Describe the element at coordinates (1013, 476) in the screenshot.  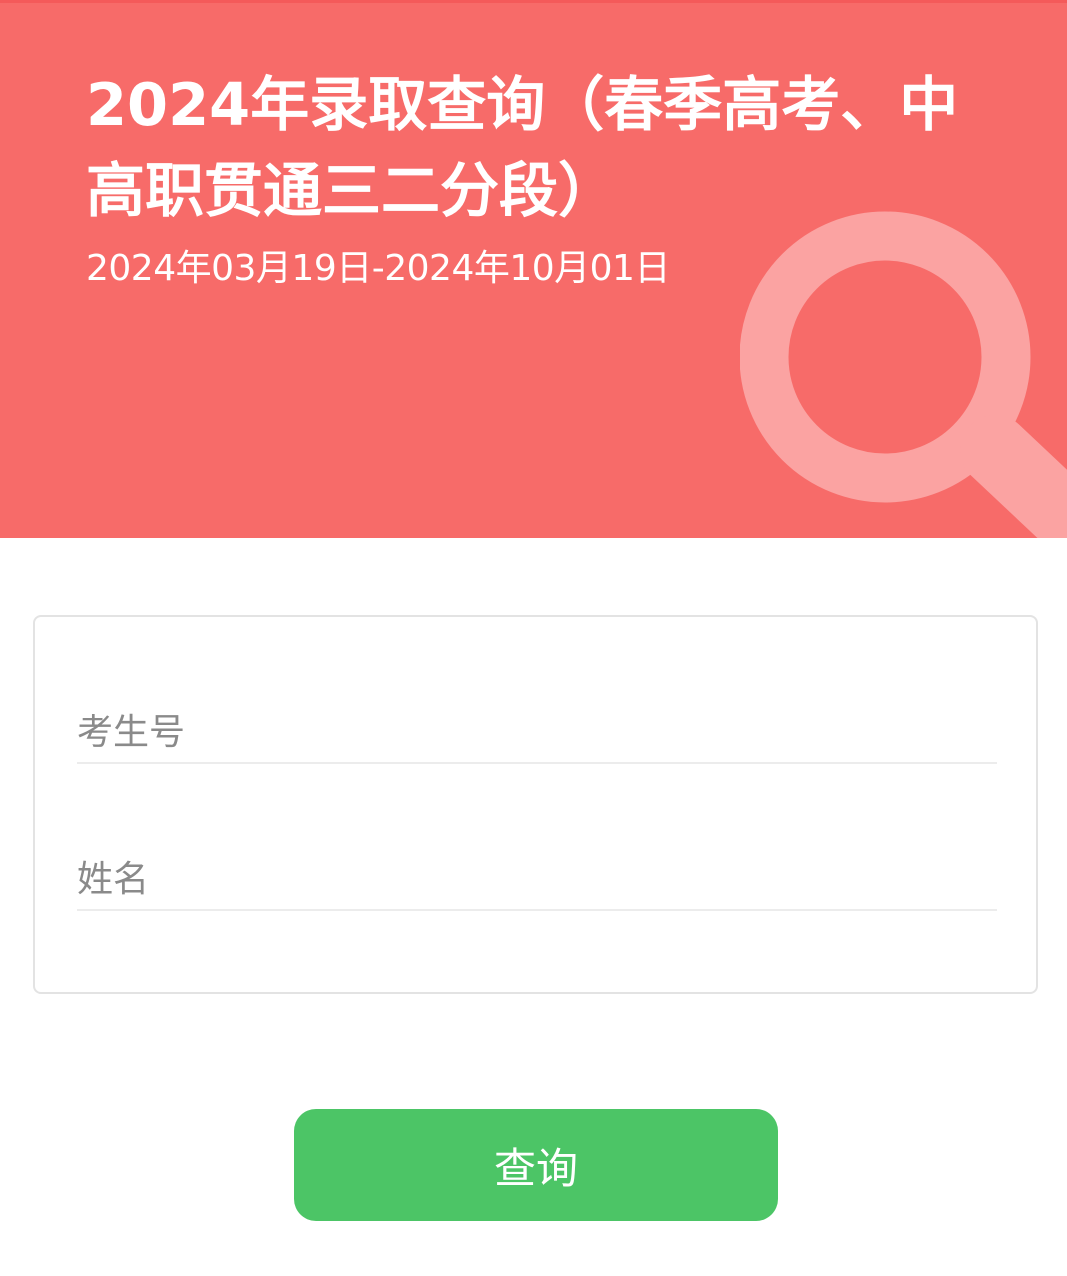
I see `magnifier-handle` at that location.